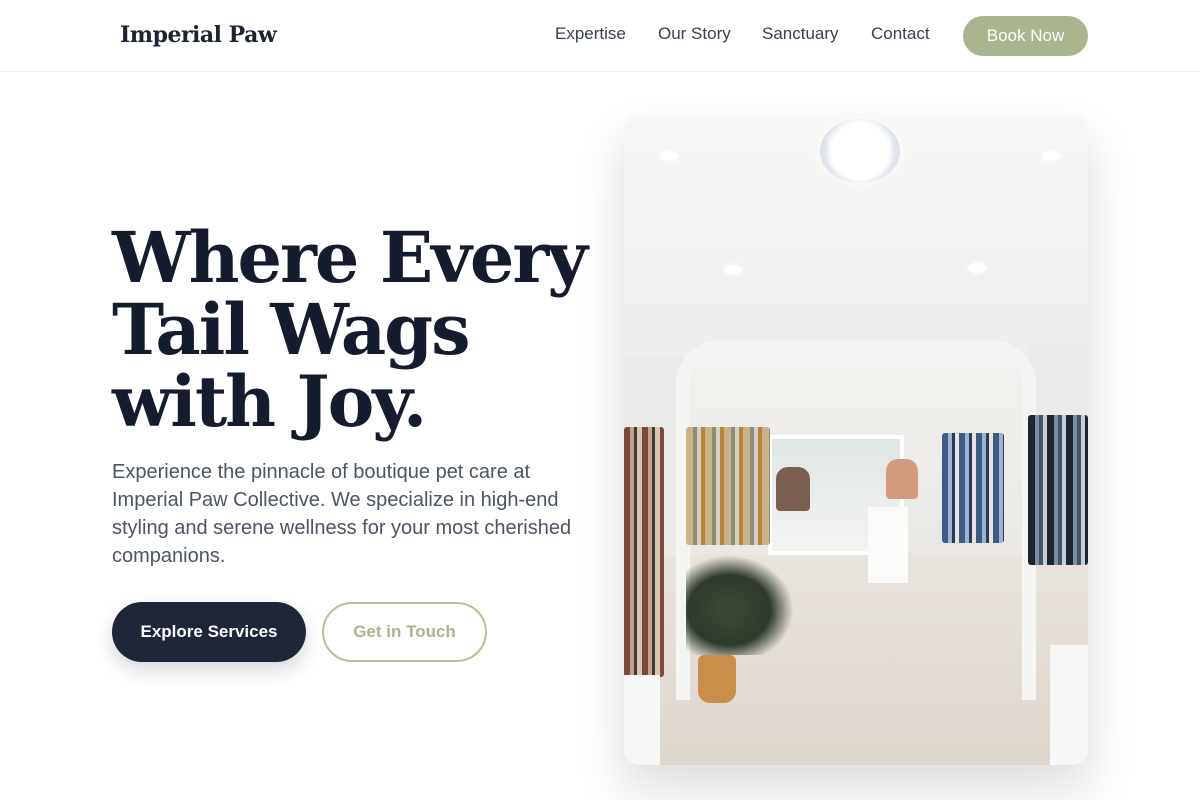 This screenshot has width=1200, height=800. I want to click on plant, so click(740, 605).